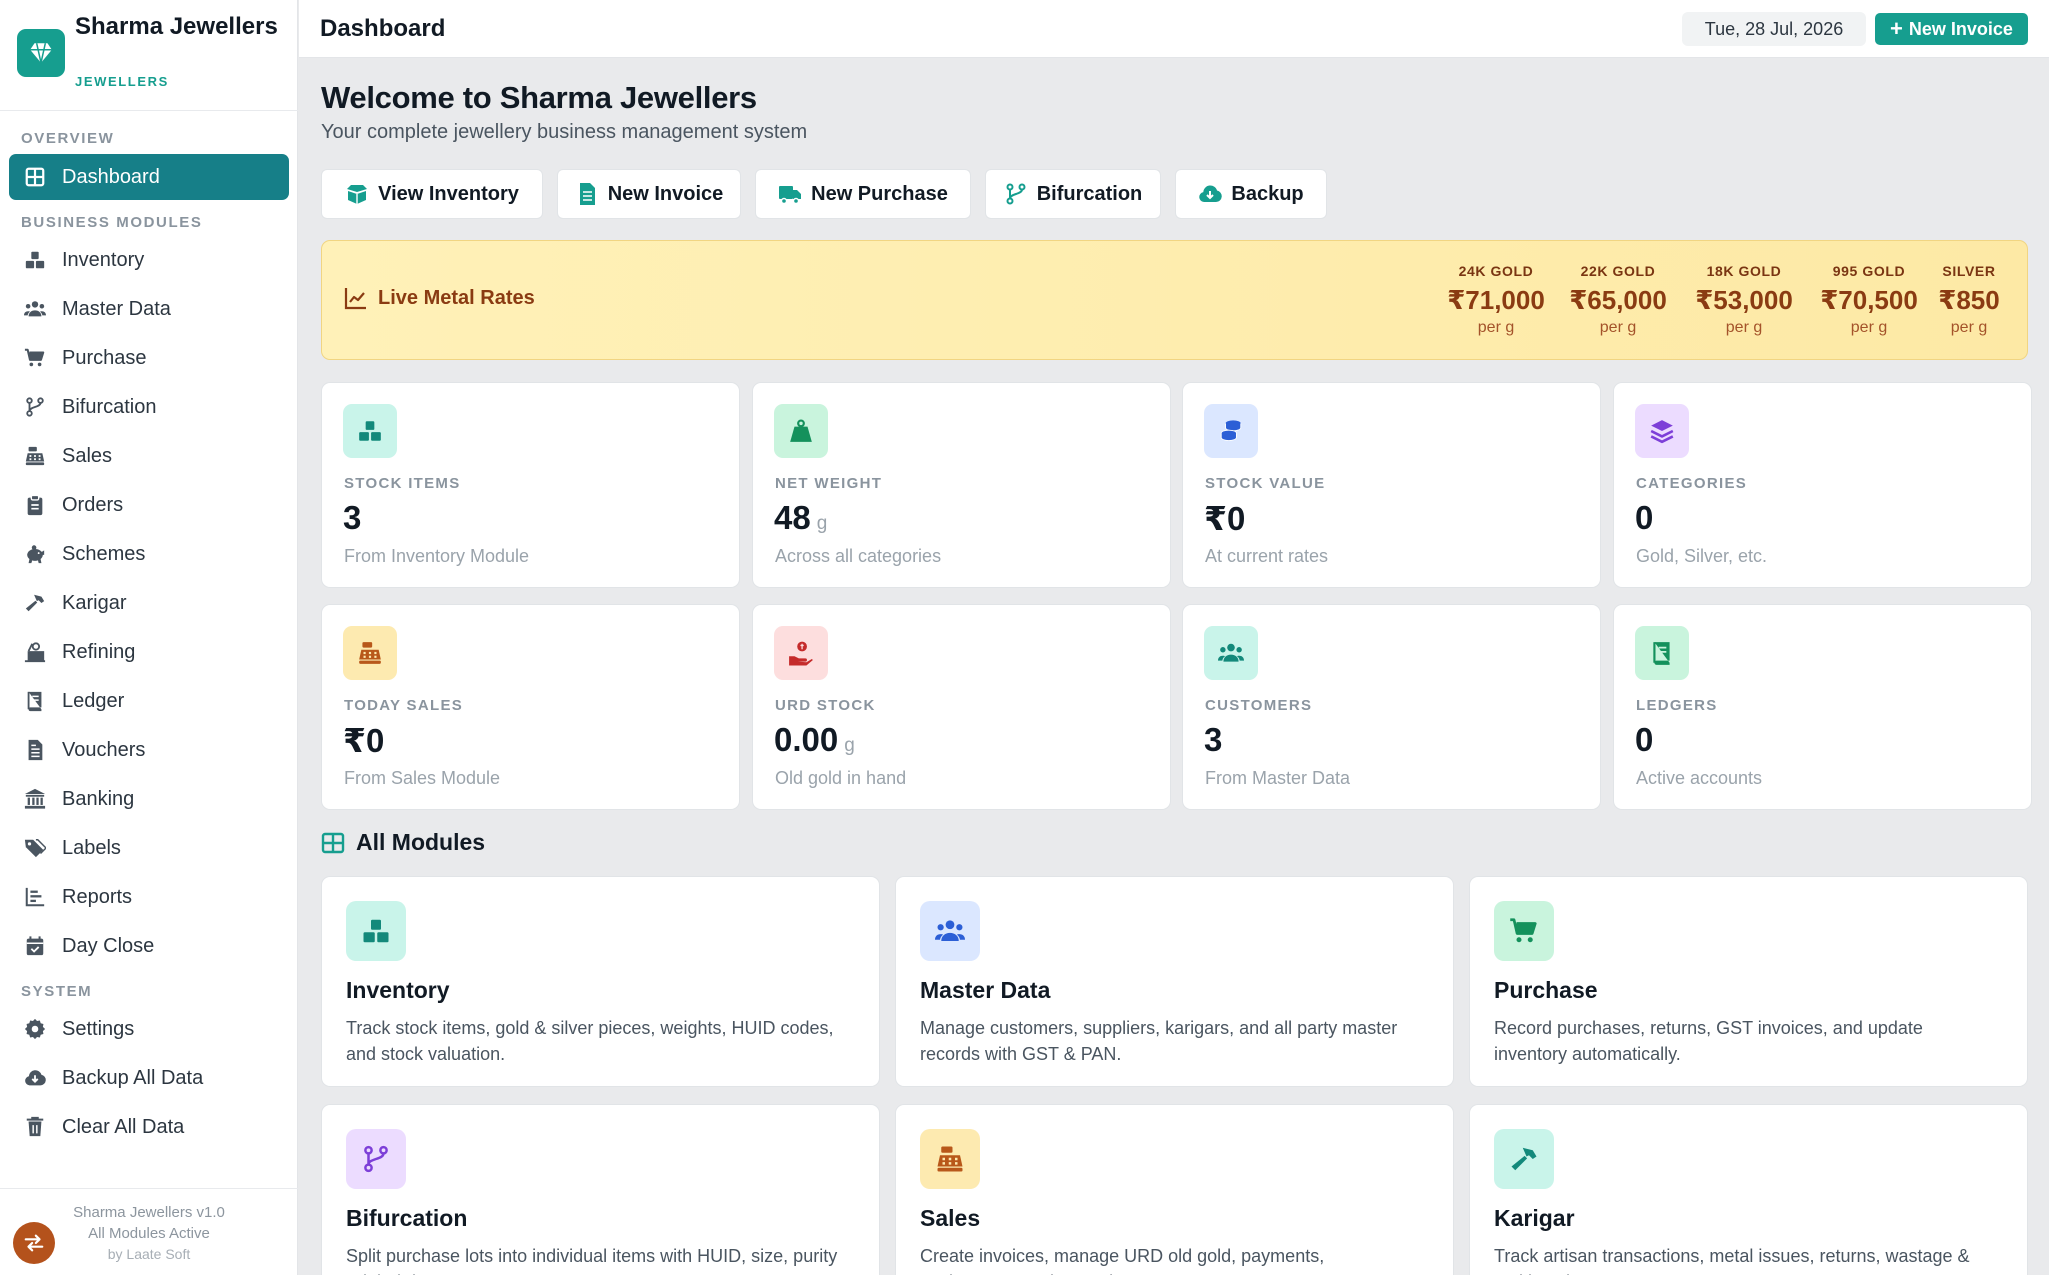  What do you see at coordinates (792, 517) in the screenshot?
I see `stat-number: 48` at bounding box center [792, 517].